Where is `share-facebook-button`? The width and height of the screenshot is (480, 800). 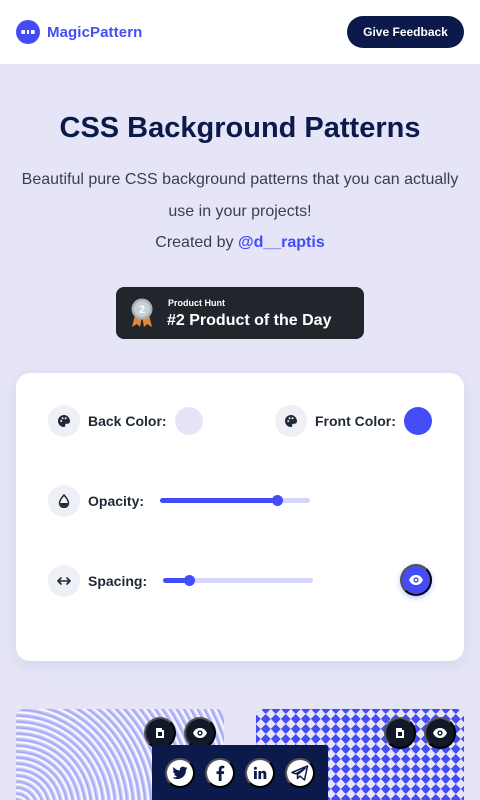 share-facebook-button is located at coordinates (220, 773).